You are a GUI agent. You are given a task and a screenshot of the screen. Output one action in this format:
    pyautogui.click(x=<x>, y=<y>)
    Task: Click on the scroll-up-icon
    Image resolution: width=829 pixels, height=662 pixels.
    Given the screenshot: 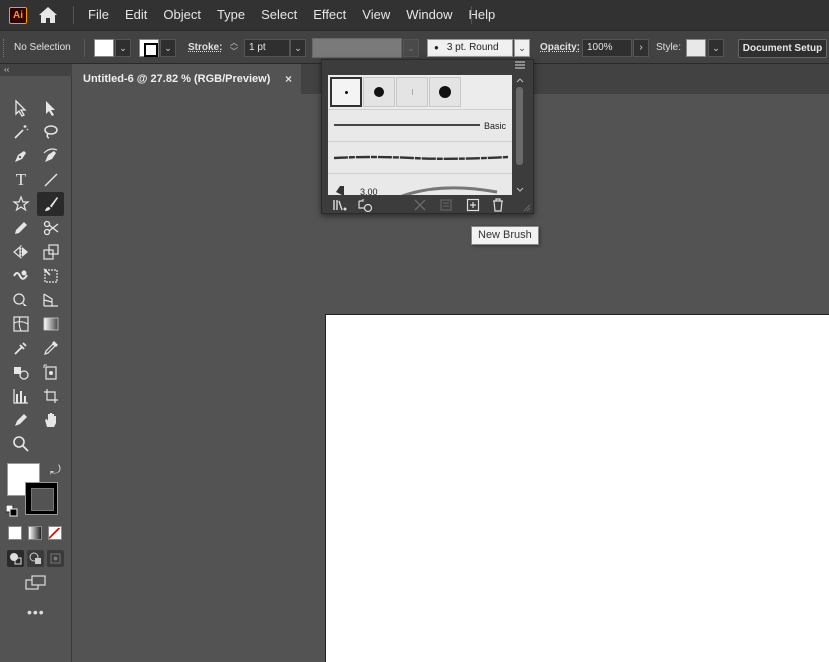 What is the action you would take?
    pyautogui.click(x=520, y=80)
    